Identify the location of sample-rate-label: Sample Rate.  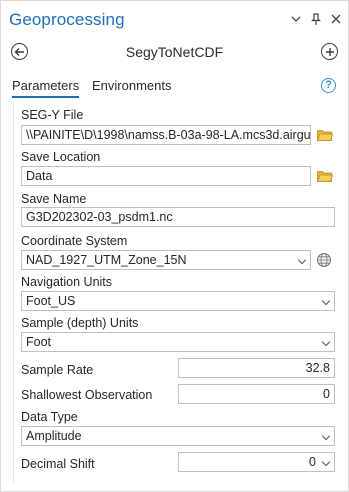
(57, 370).